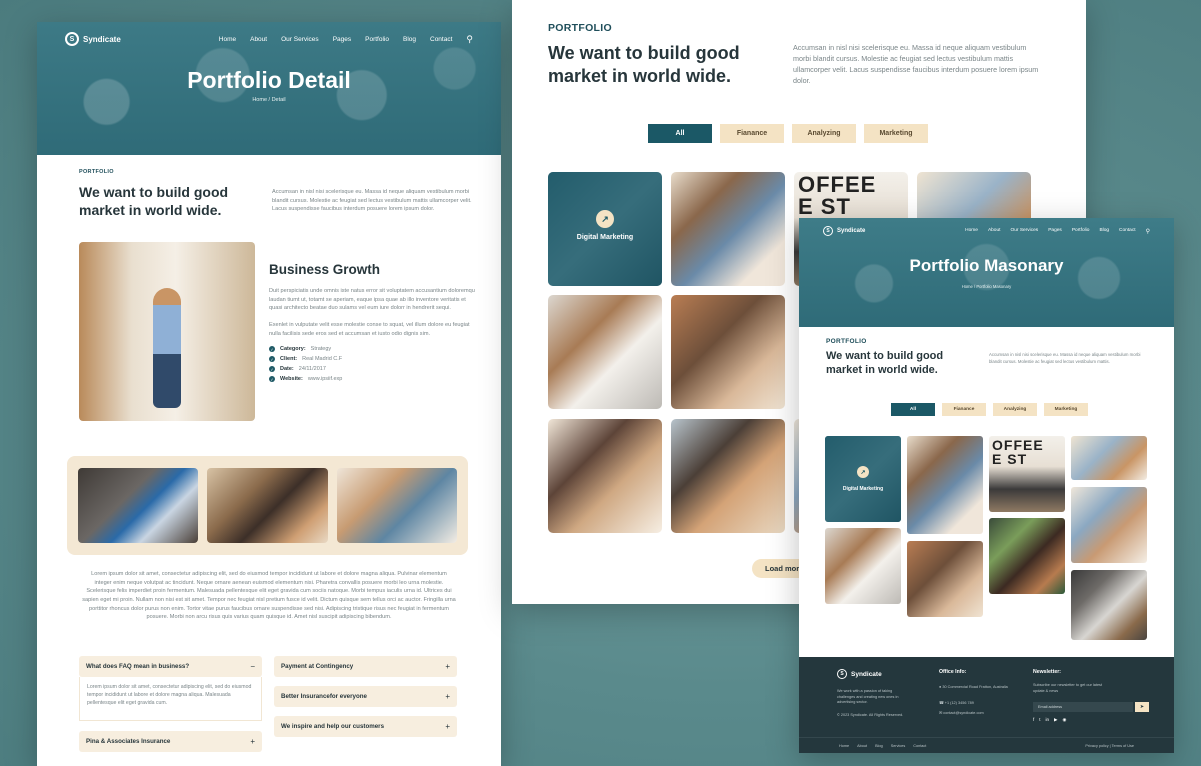 The height and width of the screenshot is (766, 1201). What do you see at coordinates (365, 666) in the screenshot?
I see `faq-item: Payment at Contingency +` at bounding box center [365, 666].